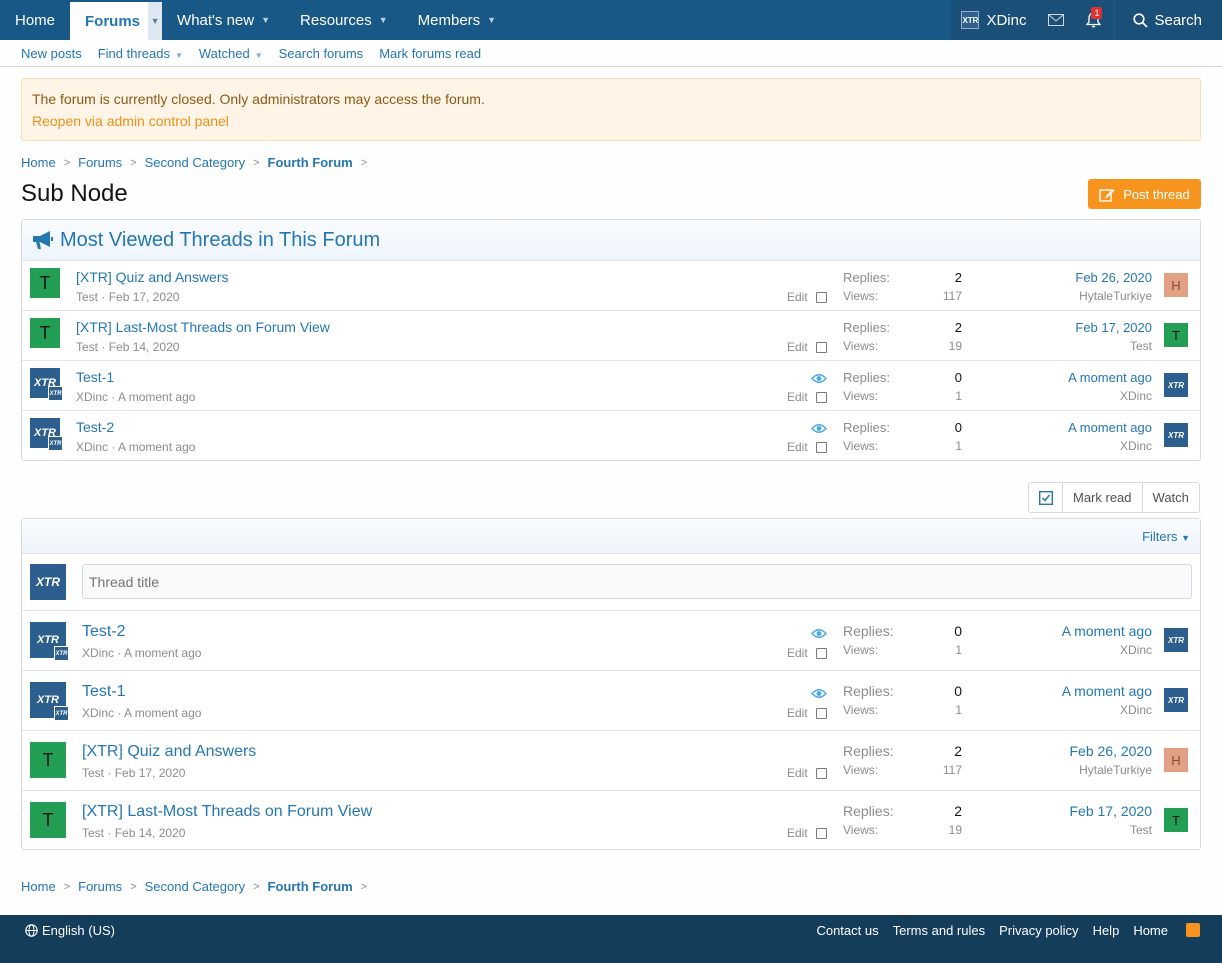  Describe the element at coordinates (1046, 497) in the screenshot. I see `select-threads-button` at that location.